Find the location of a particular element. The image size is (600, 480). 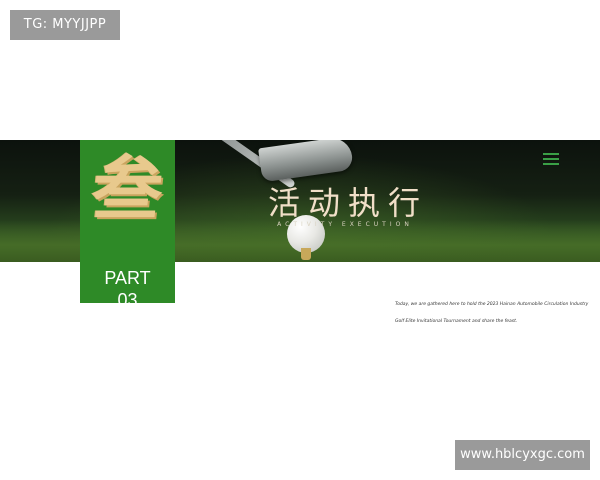

hamburger-menu-icon is located at coordinates (551, 159).